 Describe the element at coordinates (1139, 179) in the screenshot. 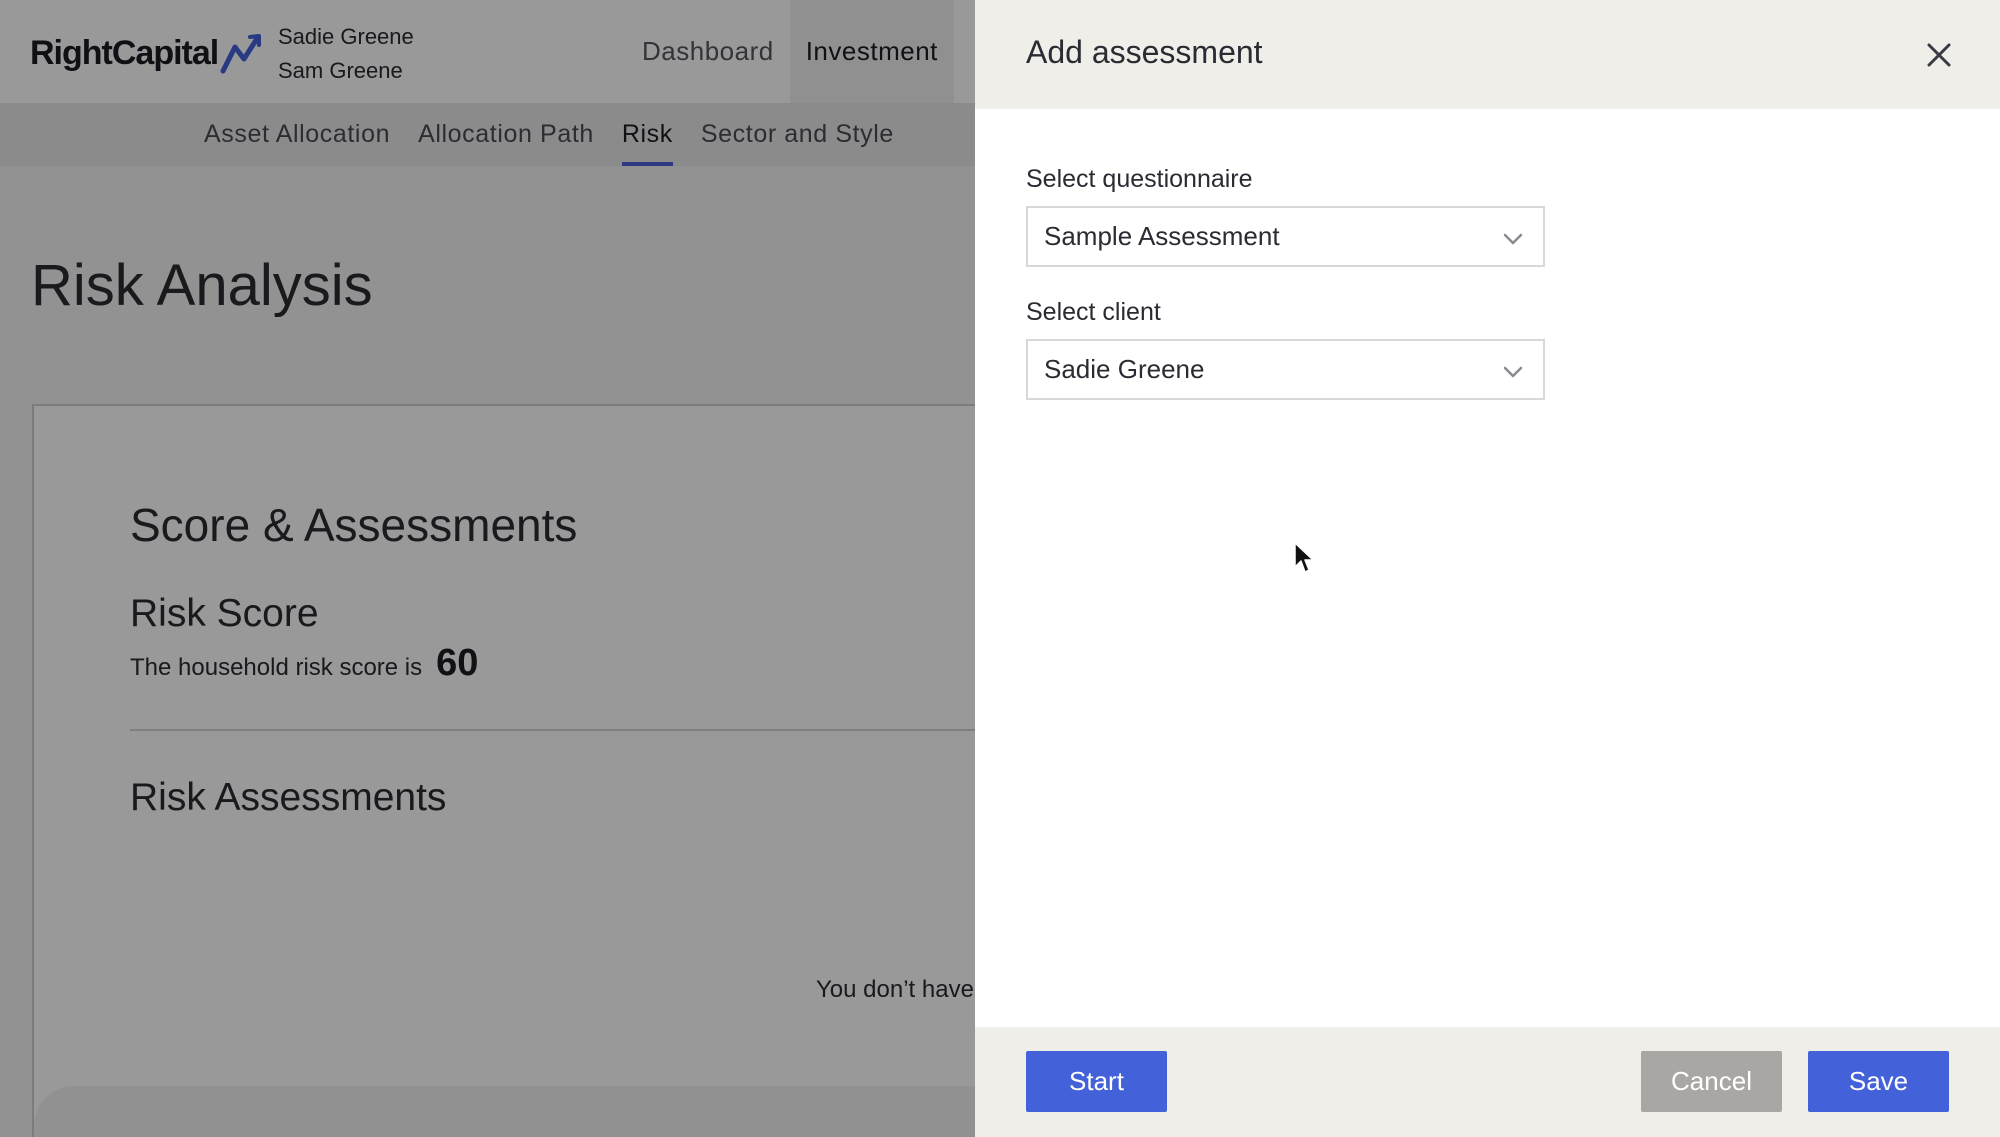

I see `questionnaire-label: Select questionnaire` at that location.